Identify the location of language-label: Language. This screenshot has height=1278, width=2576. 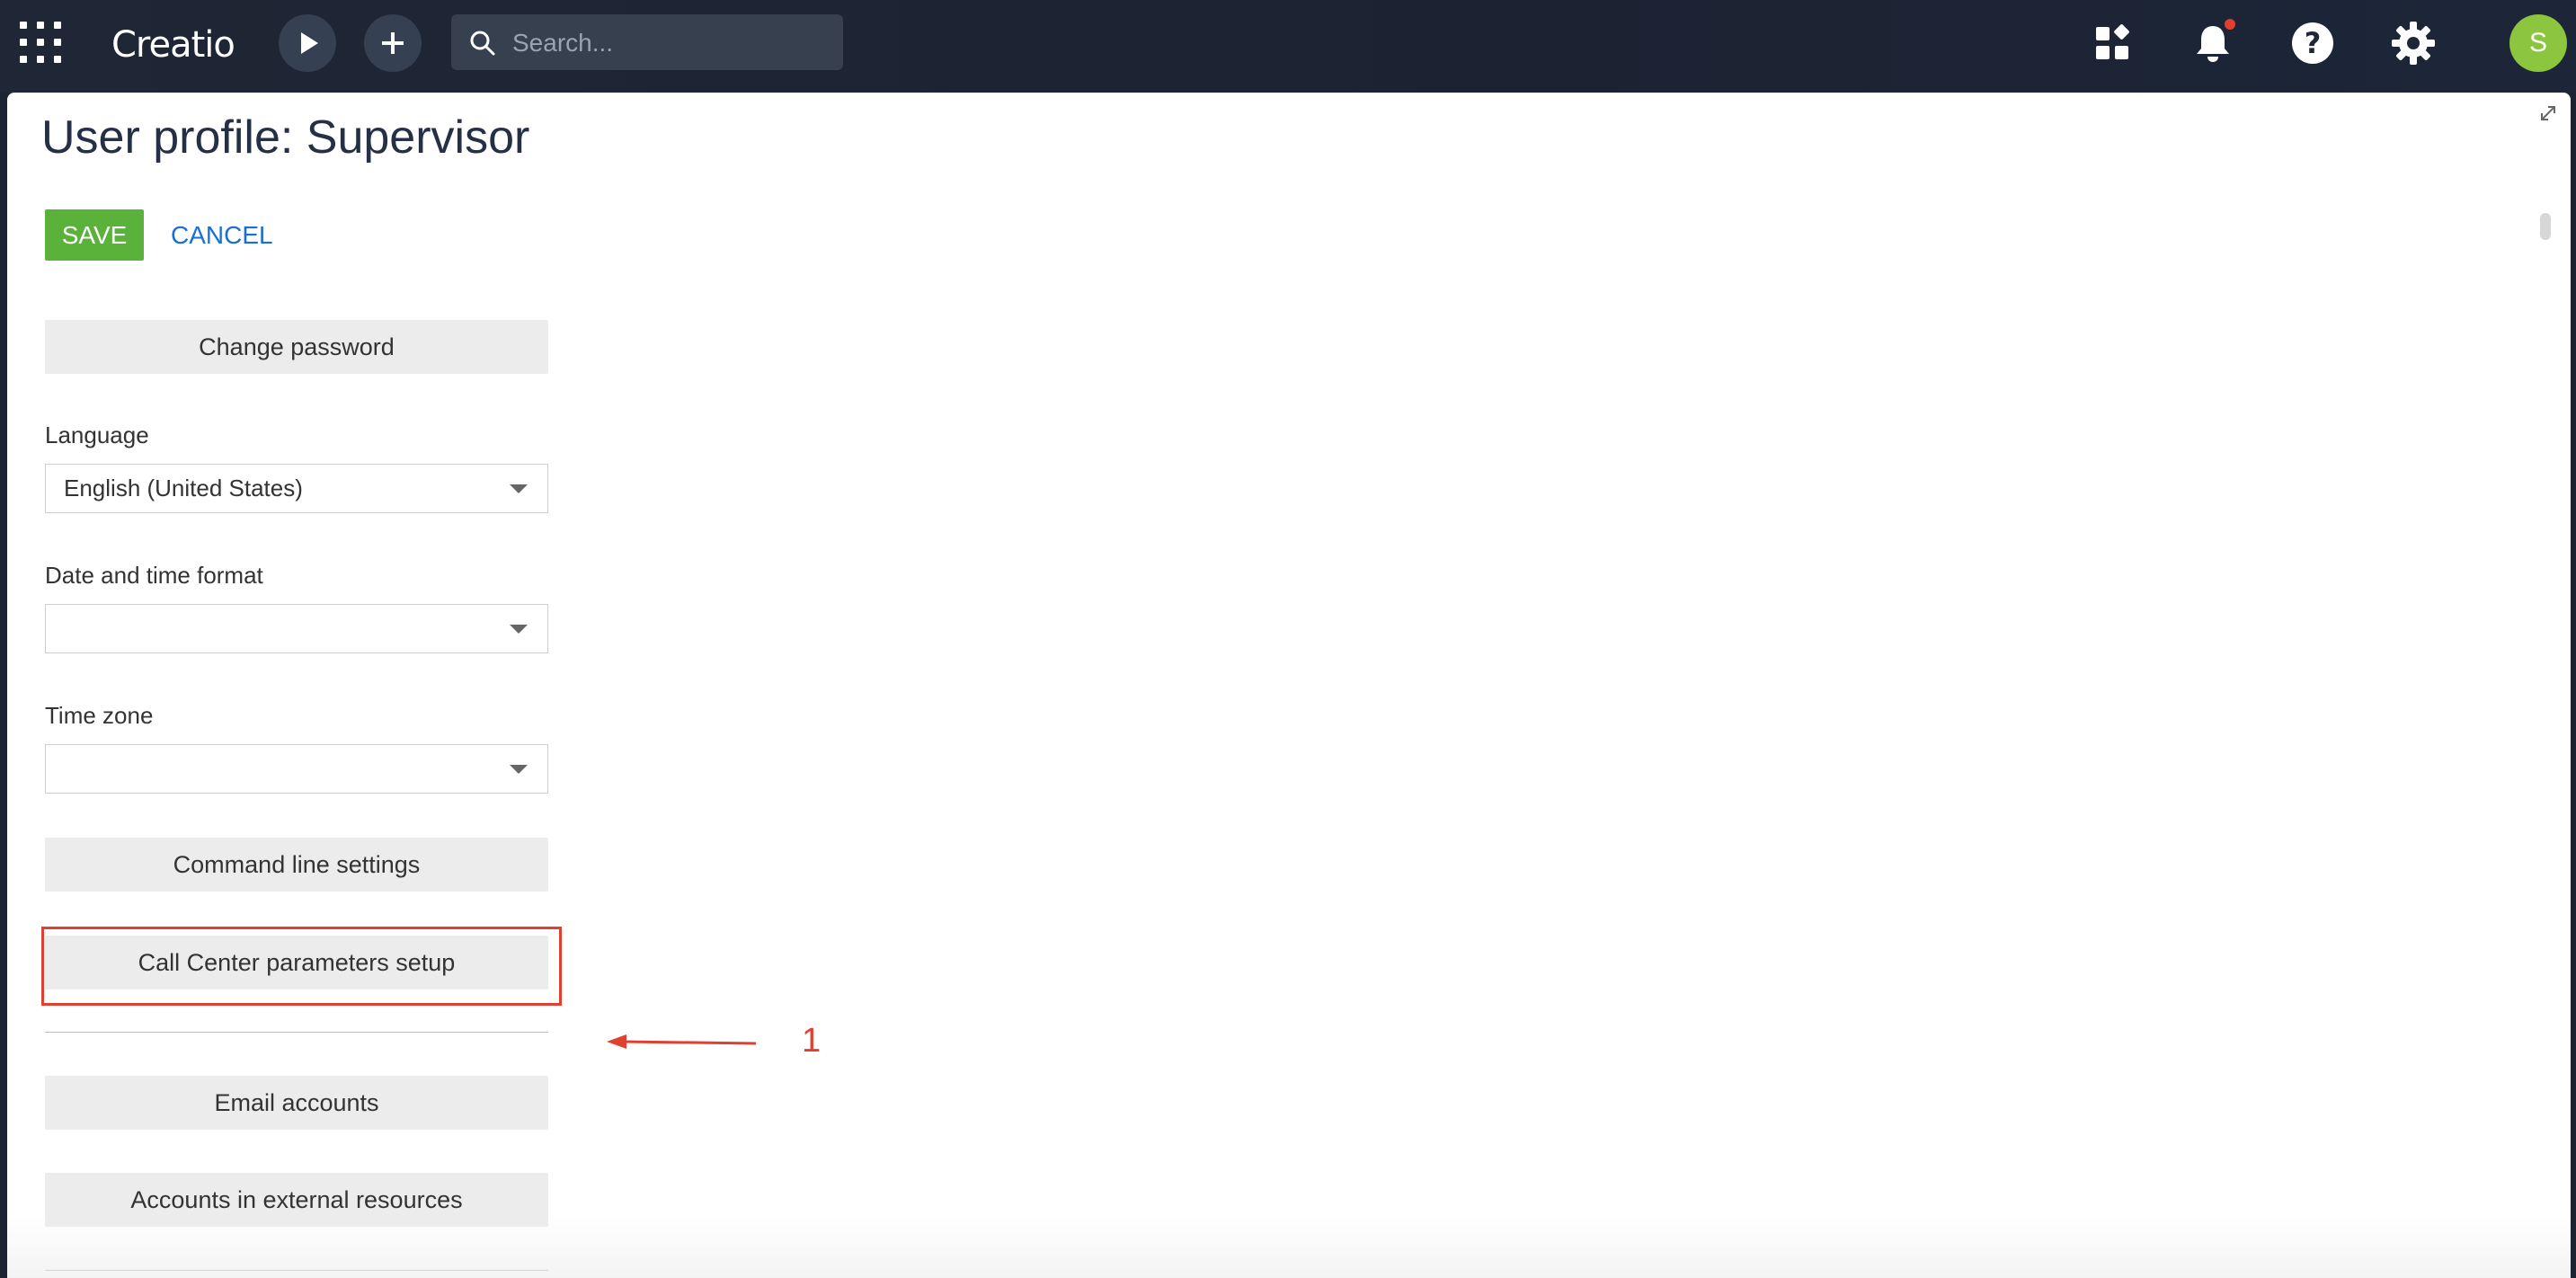
(97, 435).